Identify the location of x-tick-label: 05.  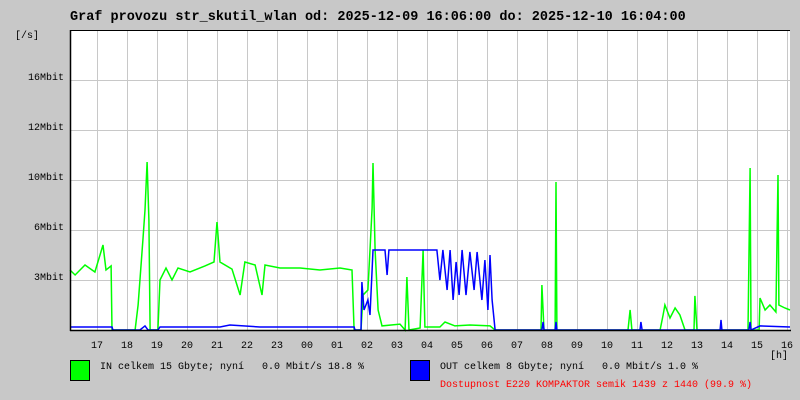
(456, 346).